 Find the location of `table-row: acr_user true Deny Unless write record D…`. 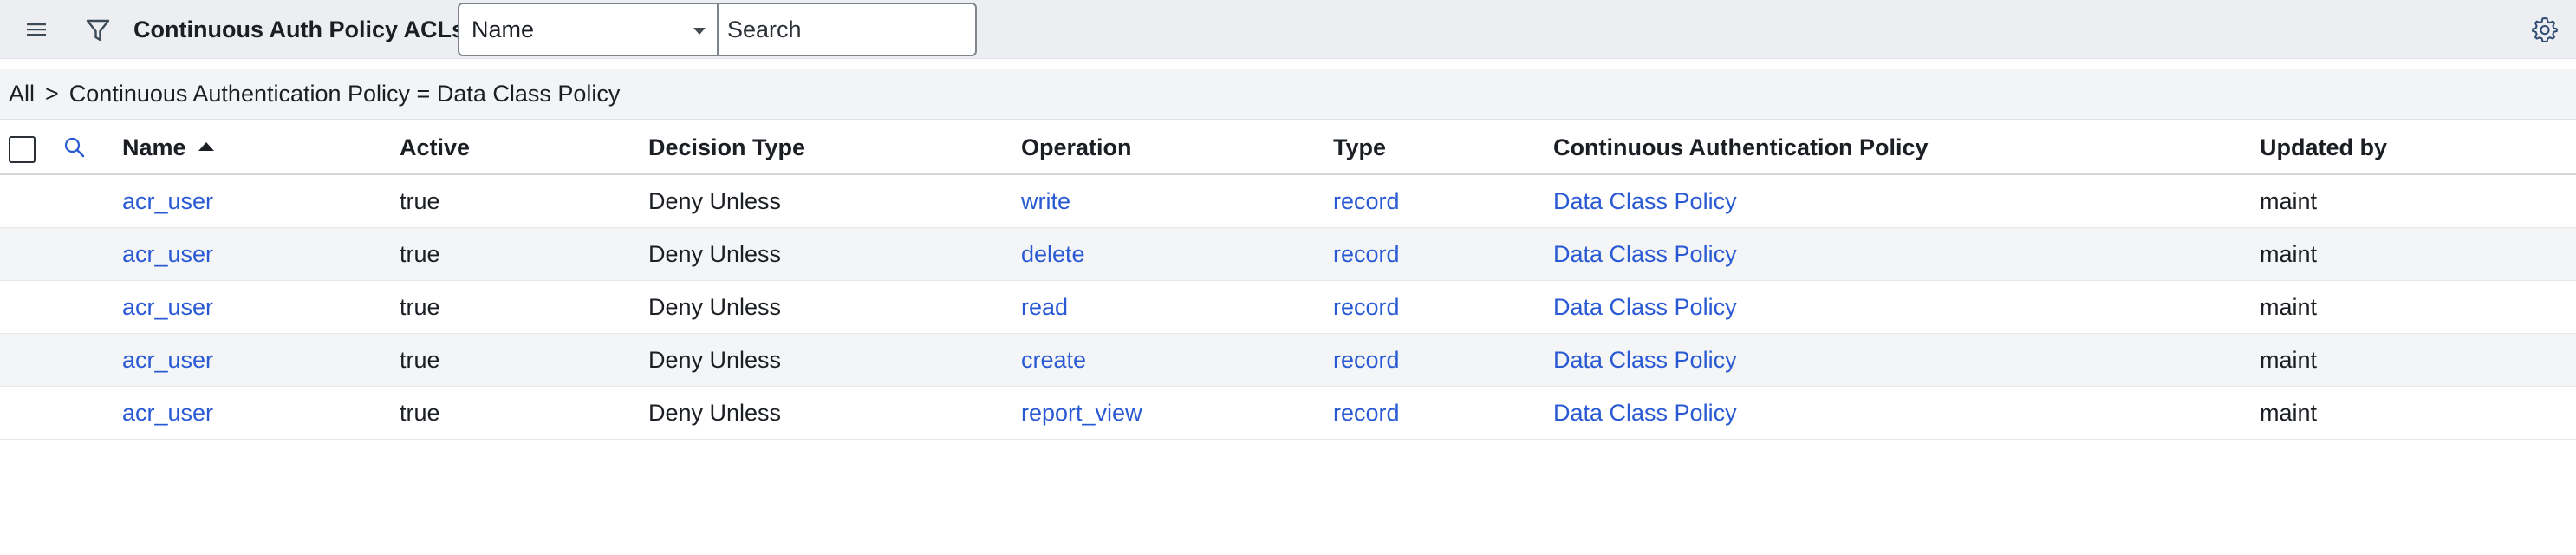

table-row: acr_user true Deny Unless write record D… is located at coordinates (1288, 201).